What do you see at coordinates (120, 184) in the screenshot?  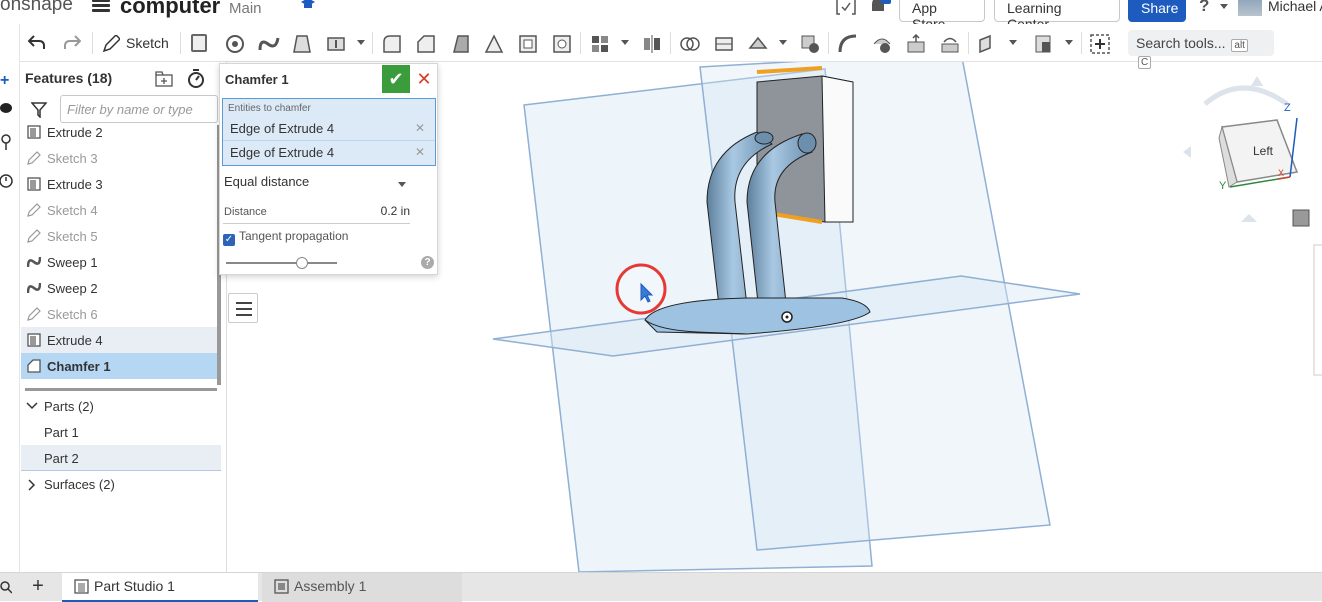 I see `feature-item: Extrude 3` at bounding box center [120, 184].